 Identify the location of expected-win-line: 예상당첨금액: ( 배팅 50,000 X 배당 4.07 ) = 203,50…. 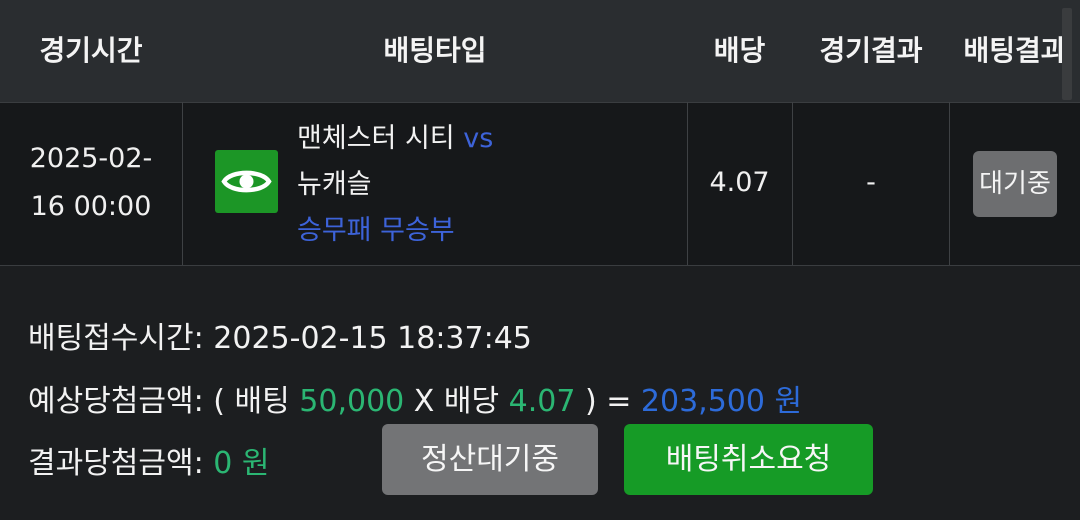
(415, 398).